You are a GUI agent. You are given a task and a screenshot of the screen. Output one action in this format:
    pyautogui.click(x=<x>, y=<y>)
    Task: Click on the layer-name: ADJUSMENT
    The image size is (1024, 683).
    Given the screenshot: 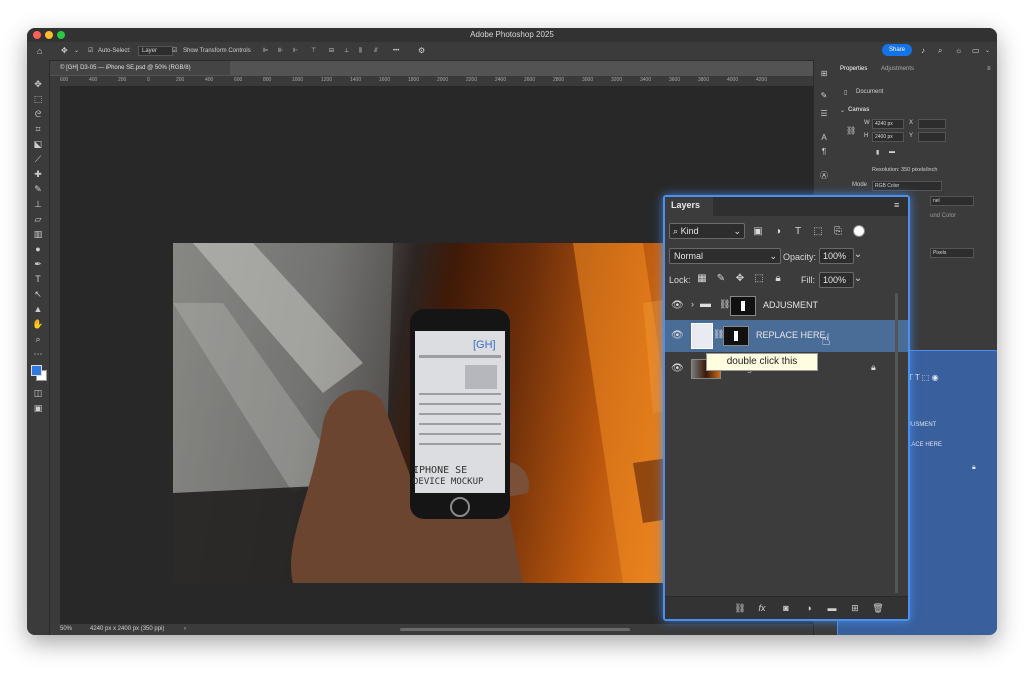 What is the action you would take?
    pyautogui.click(x=790, y=305)
    